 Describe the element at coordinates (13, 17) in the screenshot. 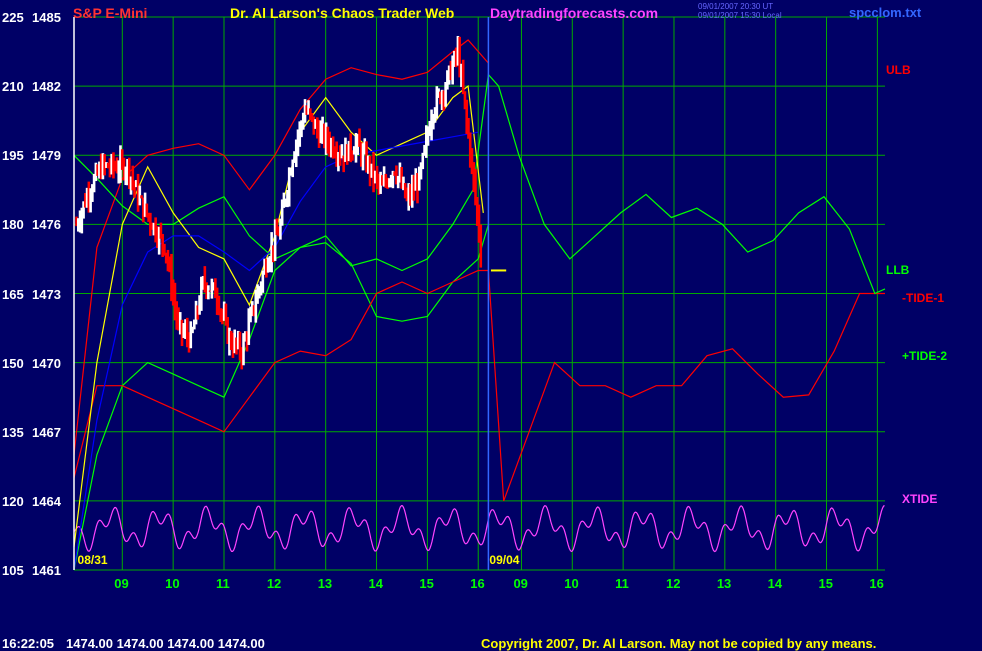

I see `y-tick-label-points: 225` at that location.